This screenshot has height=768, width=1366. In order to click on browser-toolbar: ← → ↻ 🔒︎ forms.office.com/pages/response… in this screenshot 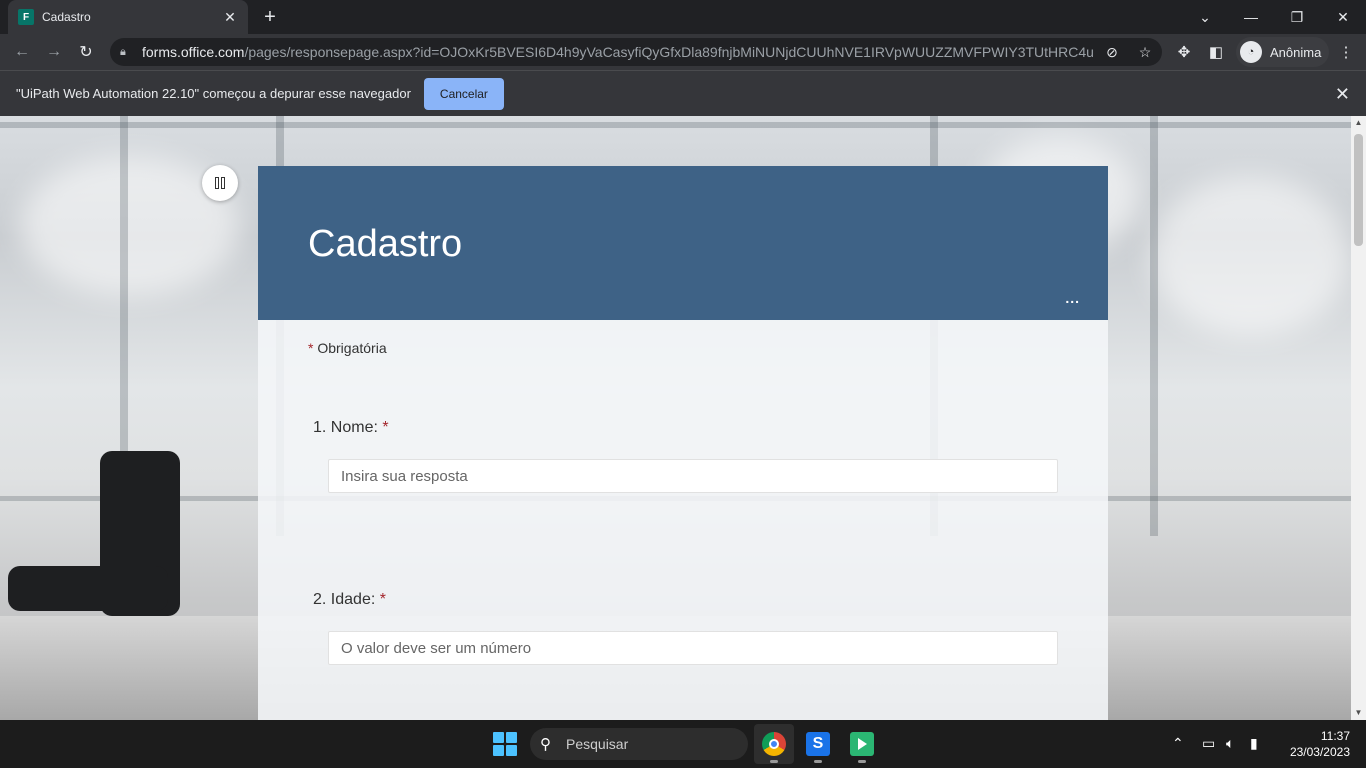, I will do `click(683, 52)`.